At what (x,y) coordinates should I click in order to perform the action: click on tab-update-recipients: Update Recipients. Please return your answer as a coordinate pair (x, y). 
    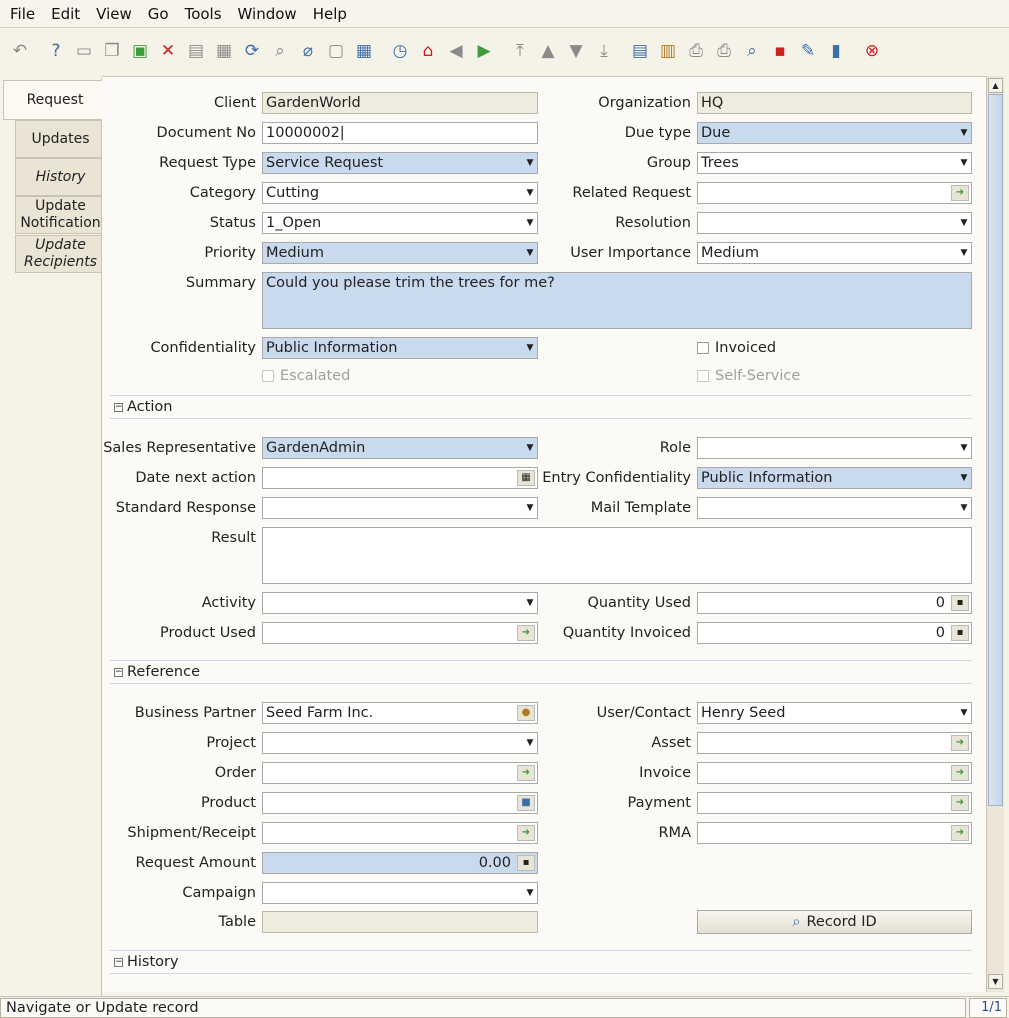
    Looking at the image, I should click on (58, 254).